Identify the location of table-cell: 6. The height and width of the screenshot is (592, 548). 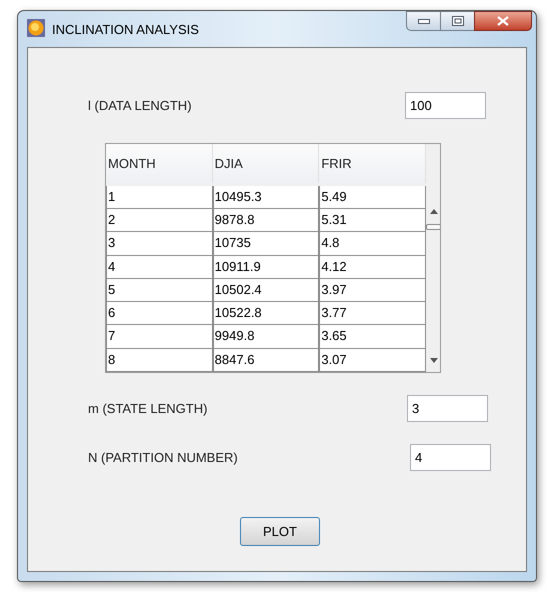
(159, 314).